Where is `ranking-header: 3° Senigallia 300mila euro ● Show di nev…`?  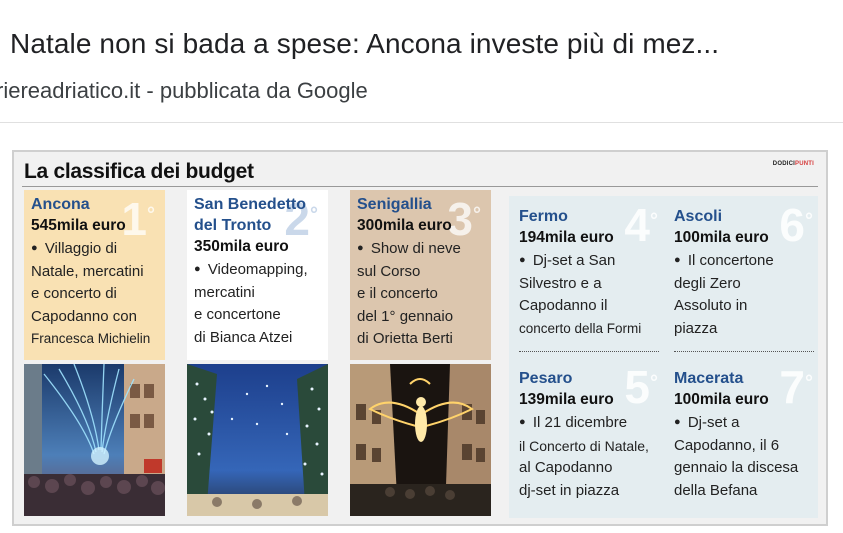 ranking-header: 3° Senigallia 300mila euro ● Show di nev… is located at coordinates (420, 275).